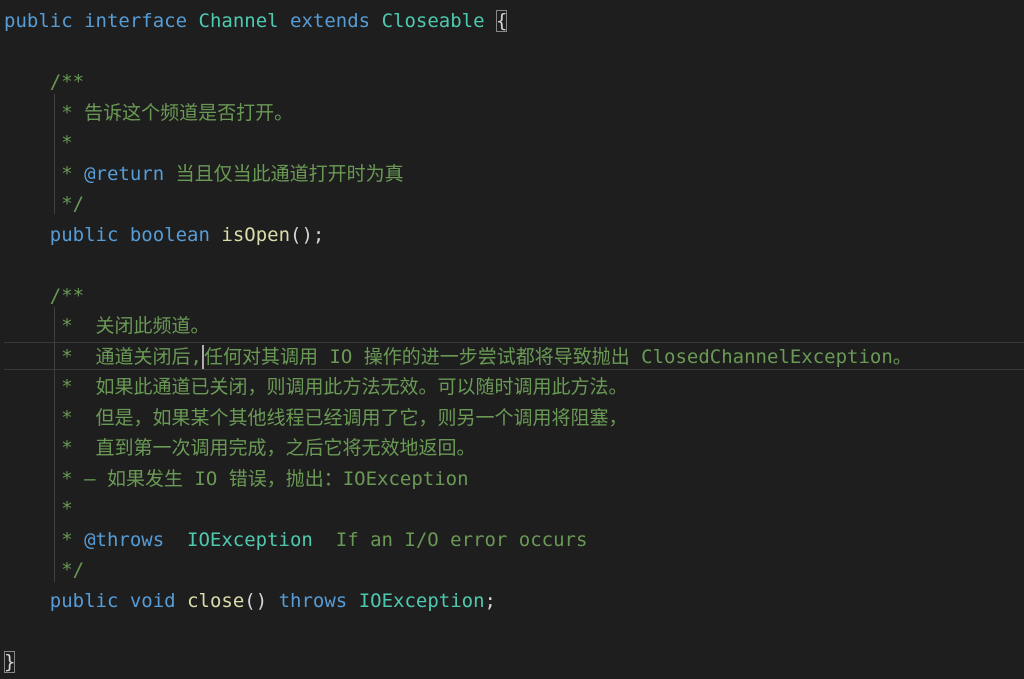 The image size is (1024, 679). What do you see at coordinates (514, 479) in the screenshot?
I see `code-line-16: * — 如果发生 IO 错误，抛出：IOException` at bounding box center [514, 479].